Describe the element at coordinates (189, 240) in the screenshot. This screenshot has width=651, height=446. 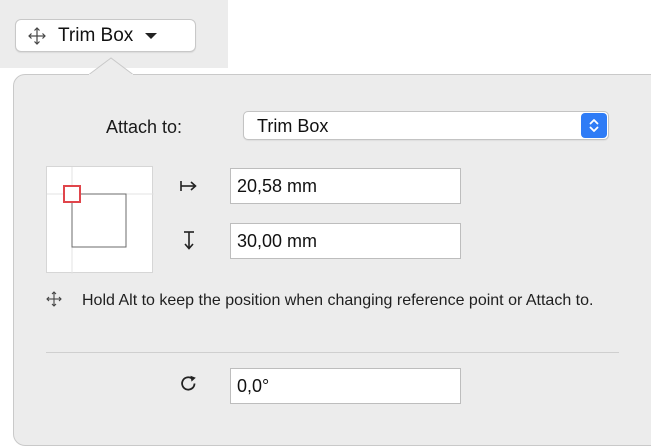
I see `vertical-offset-arrow-icon` at that location.